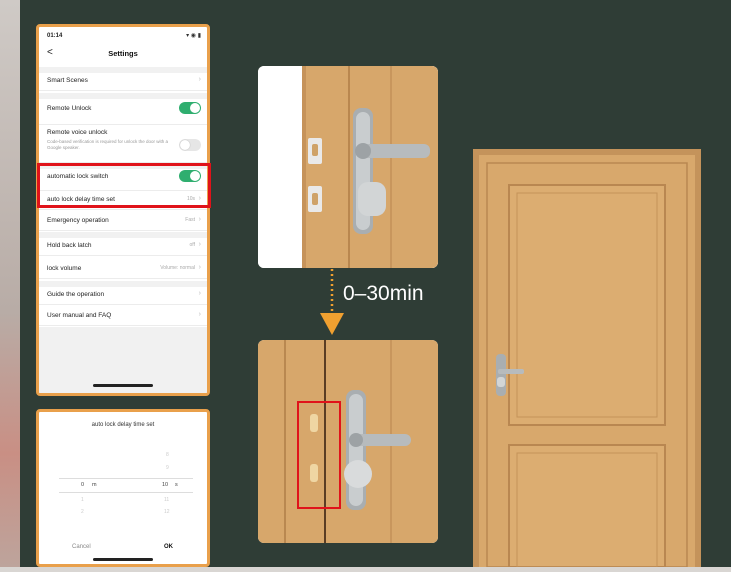 The width and height of the screenshot is (731, 572). What do you see at coordinates (168, 547) in the screenshot?
I see `ok-button: OK` at bounding box center [168, 547].